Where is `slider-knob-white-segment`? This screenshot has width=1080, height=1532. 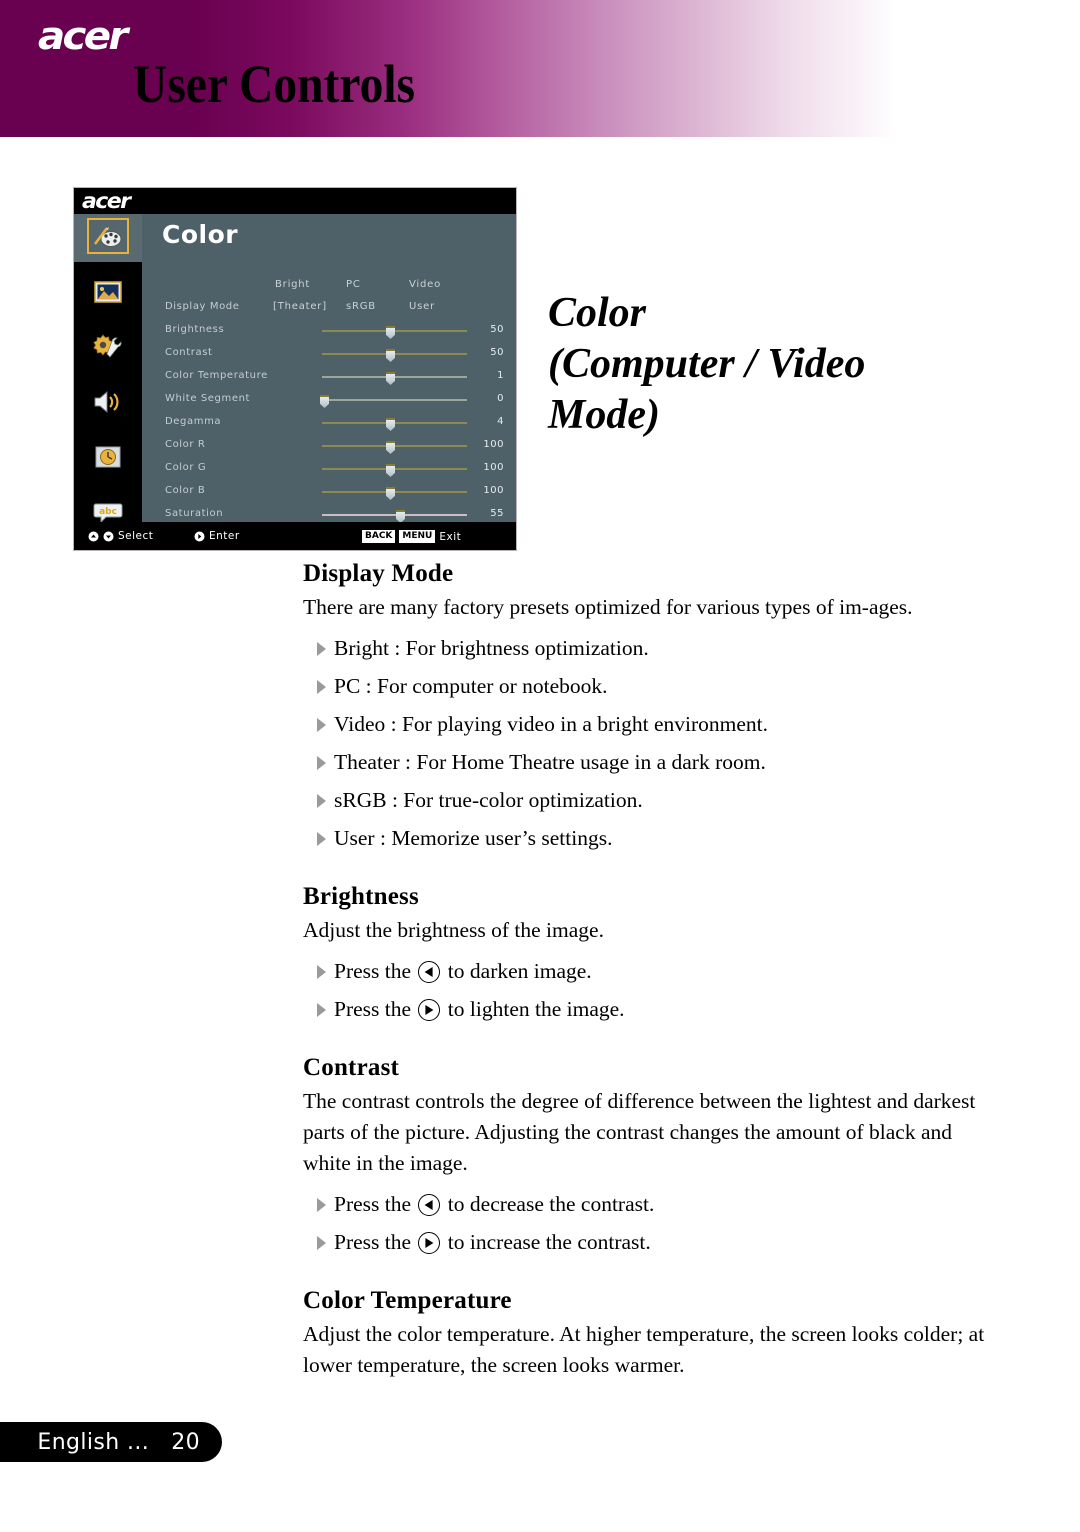
slider-knob-white-segment is located at coordinates (324, 401).